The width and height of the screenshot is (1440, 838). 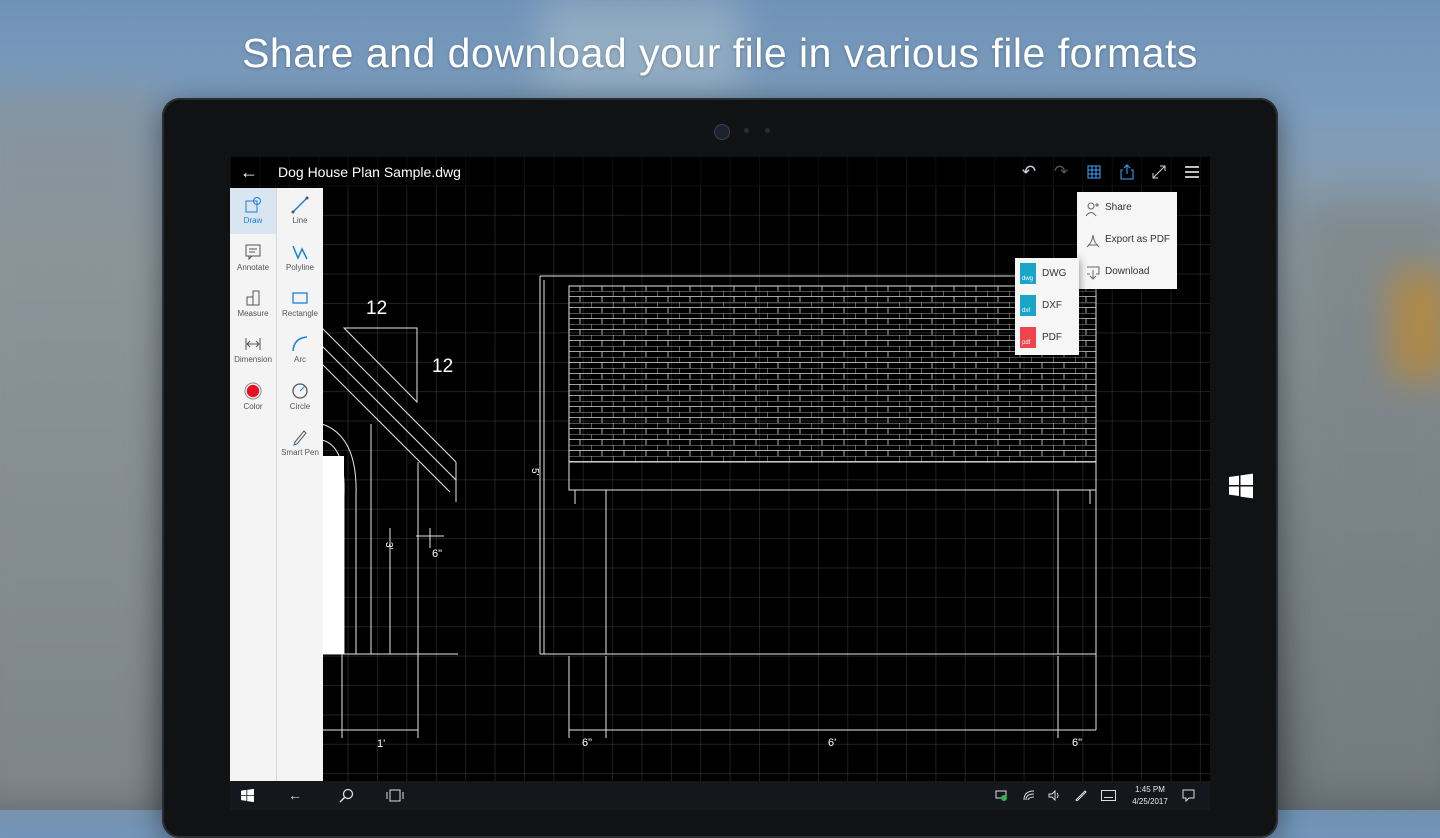 What do you see at coordinates (253, 359) in the screenshot?
I see `tool-label: Dimension` at bounding box center [253, 359].